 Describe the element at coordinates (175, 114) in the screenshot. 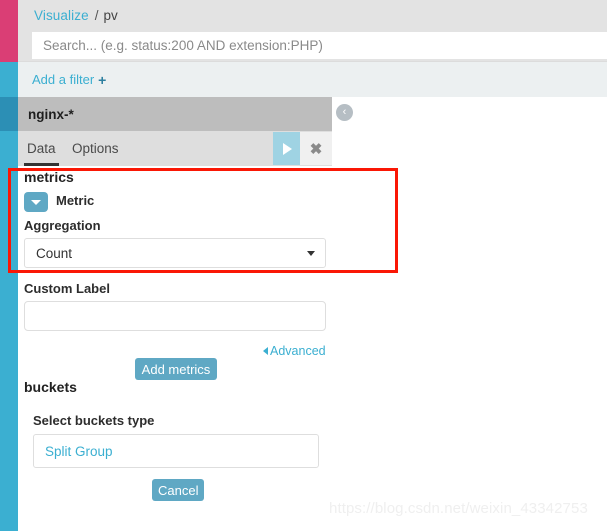

I see `index-pattern-header: nginx-*` at that location.